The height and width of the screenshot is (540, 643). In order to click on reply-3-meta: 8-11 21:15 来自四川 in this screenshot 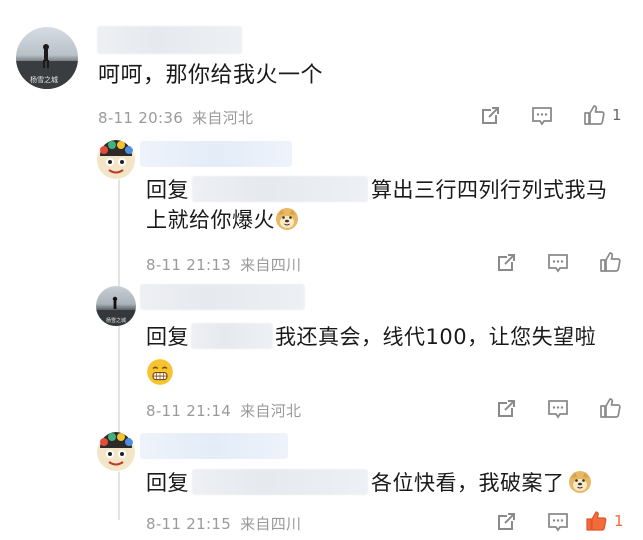, I will do `click(223, 523)`.